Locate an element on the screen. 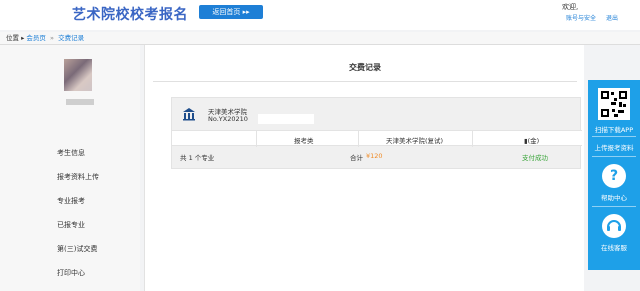  header-school: 天津美术学院(复试) is located at coordinates (415, 141).